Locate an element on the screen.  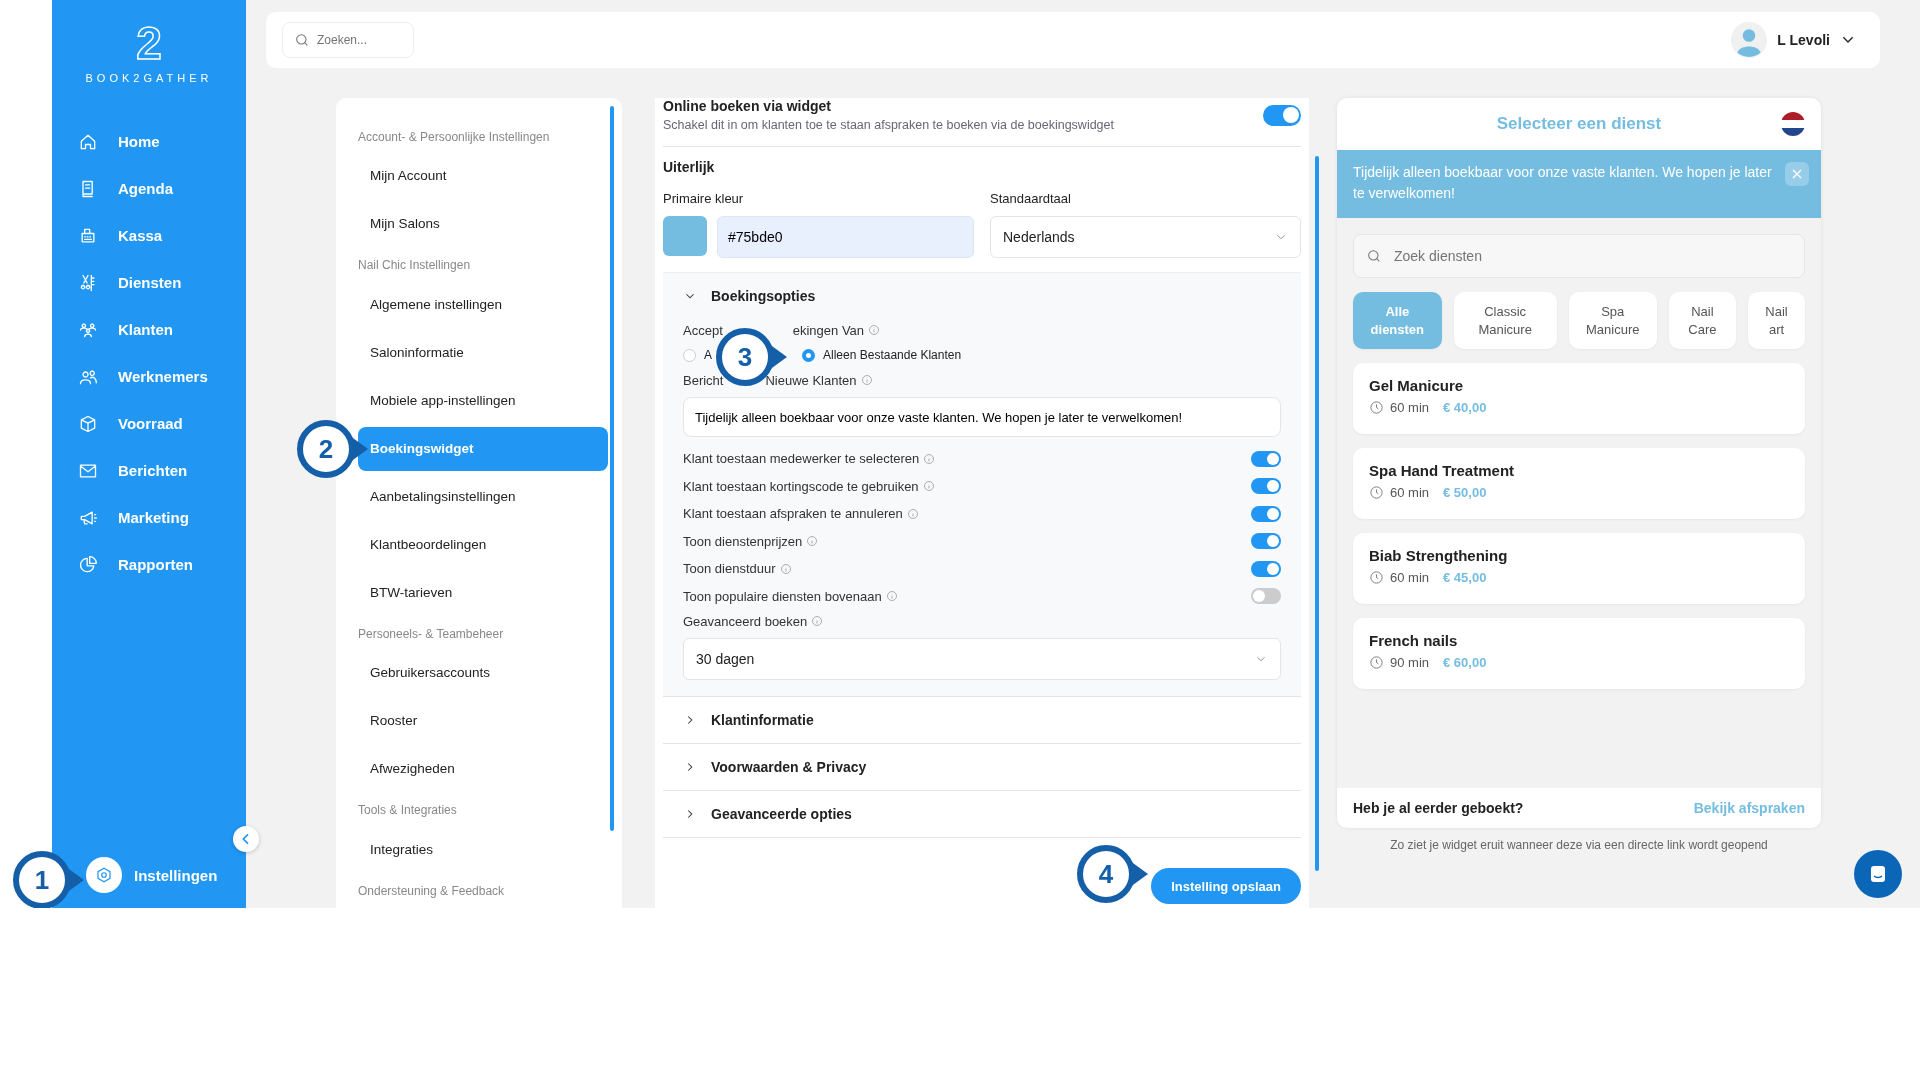
logo-mark: 2 is located at coordinates (149, 43).